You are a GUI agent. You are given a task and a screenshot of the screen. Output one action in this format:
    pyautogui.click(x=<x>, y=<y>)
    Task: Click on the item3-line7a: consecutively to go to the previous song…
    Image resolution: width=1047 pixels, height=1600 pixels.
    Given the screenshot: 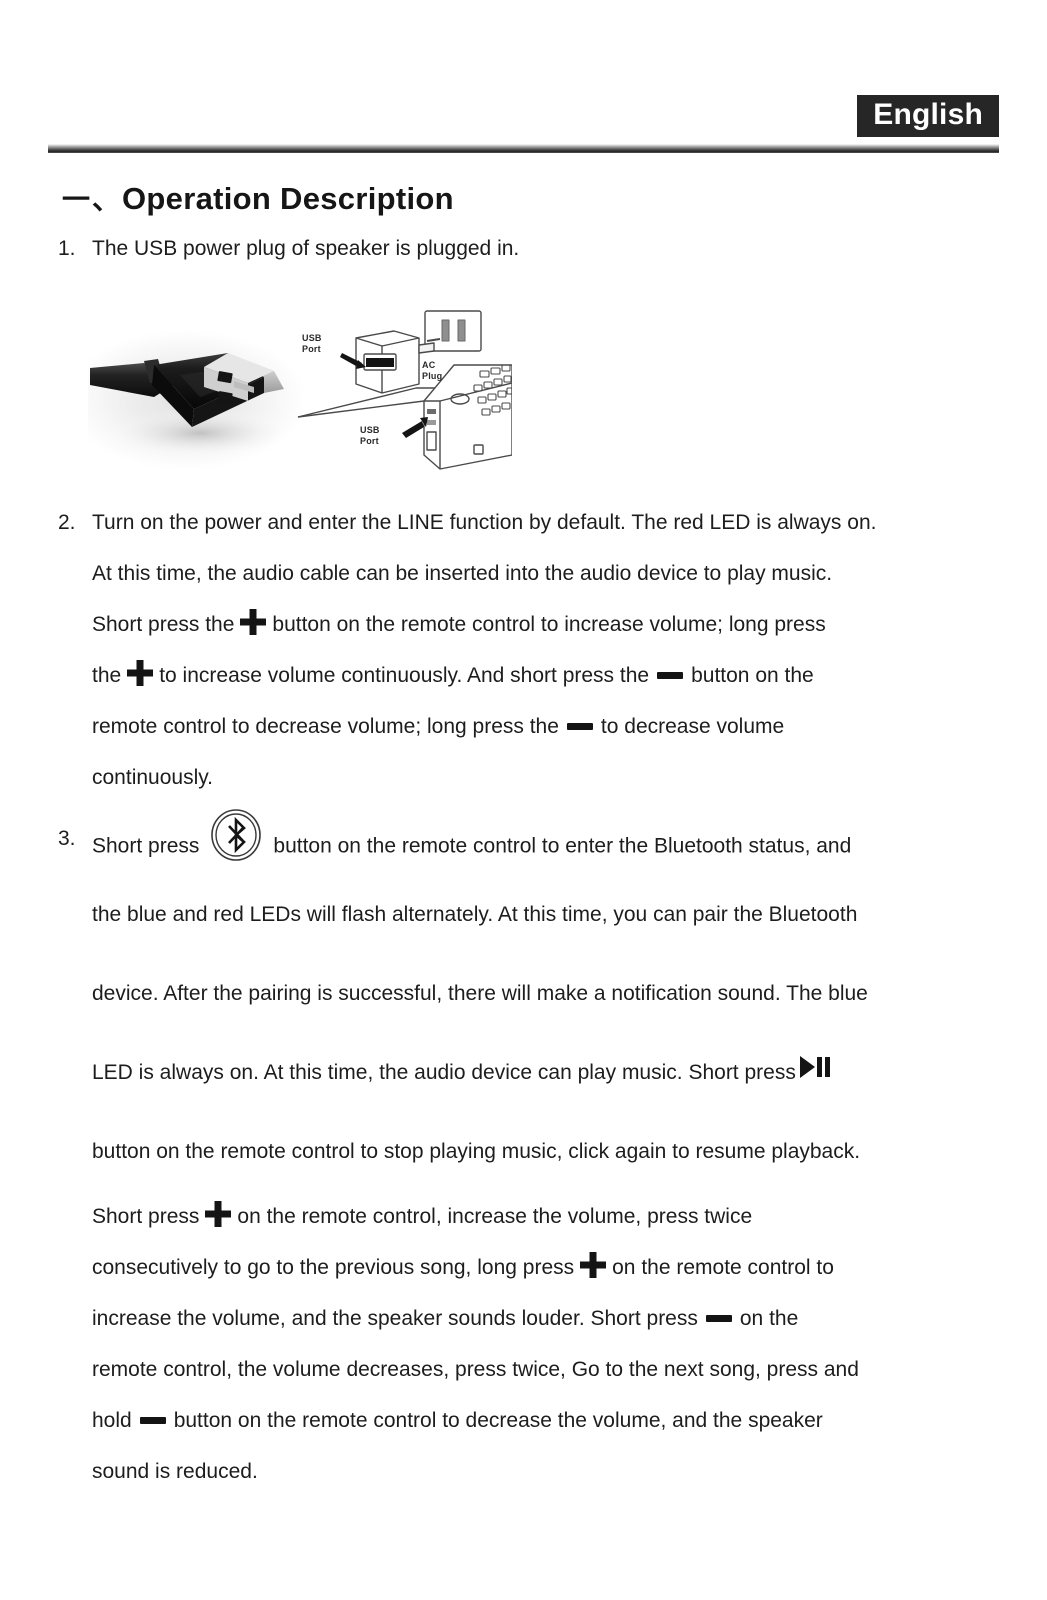 What is the action you would take?
    pyautogui.click(x=333, y=1267)
    